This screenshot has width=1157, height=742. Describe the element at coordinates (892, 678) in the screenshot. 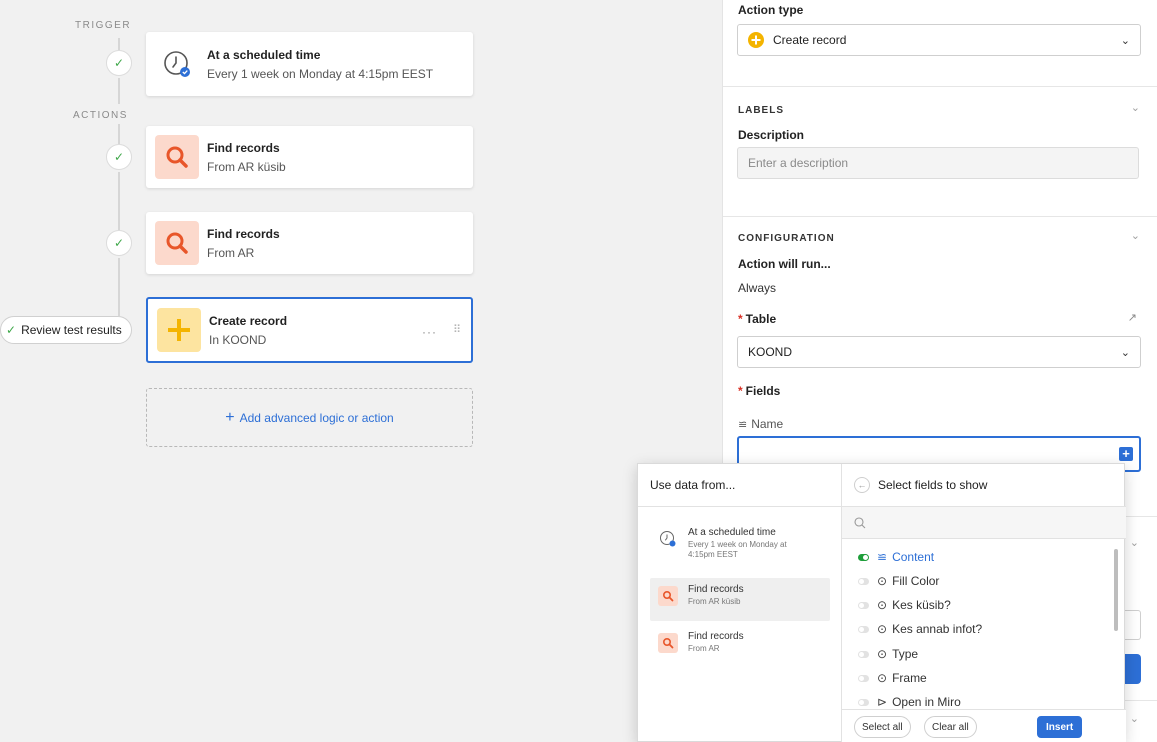

I see `field-row-frame: ⊙ Frame` at that location.